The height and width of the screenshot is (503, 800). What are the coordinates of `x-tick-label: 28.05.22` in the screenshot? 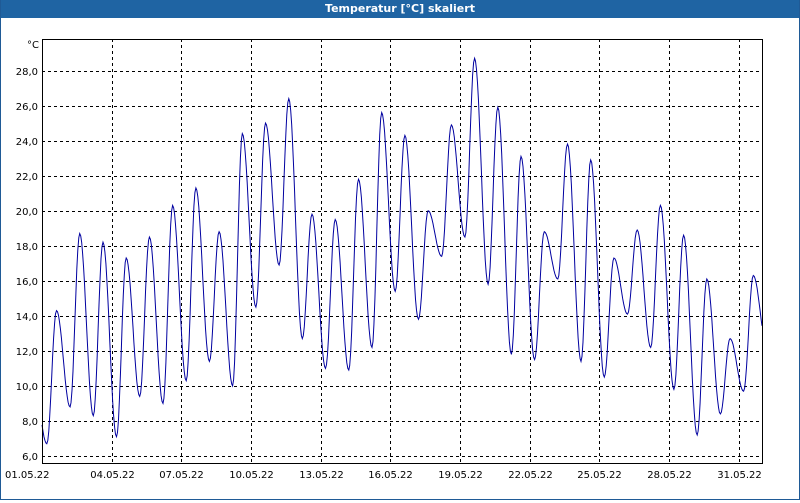 It's located at (669, 475).